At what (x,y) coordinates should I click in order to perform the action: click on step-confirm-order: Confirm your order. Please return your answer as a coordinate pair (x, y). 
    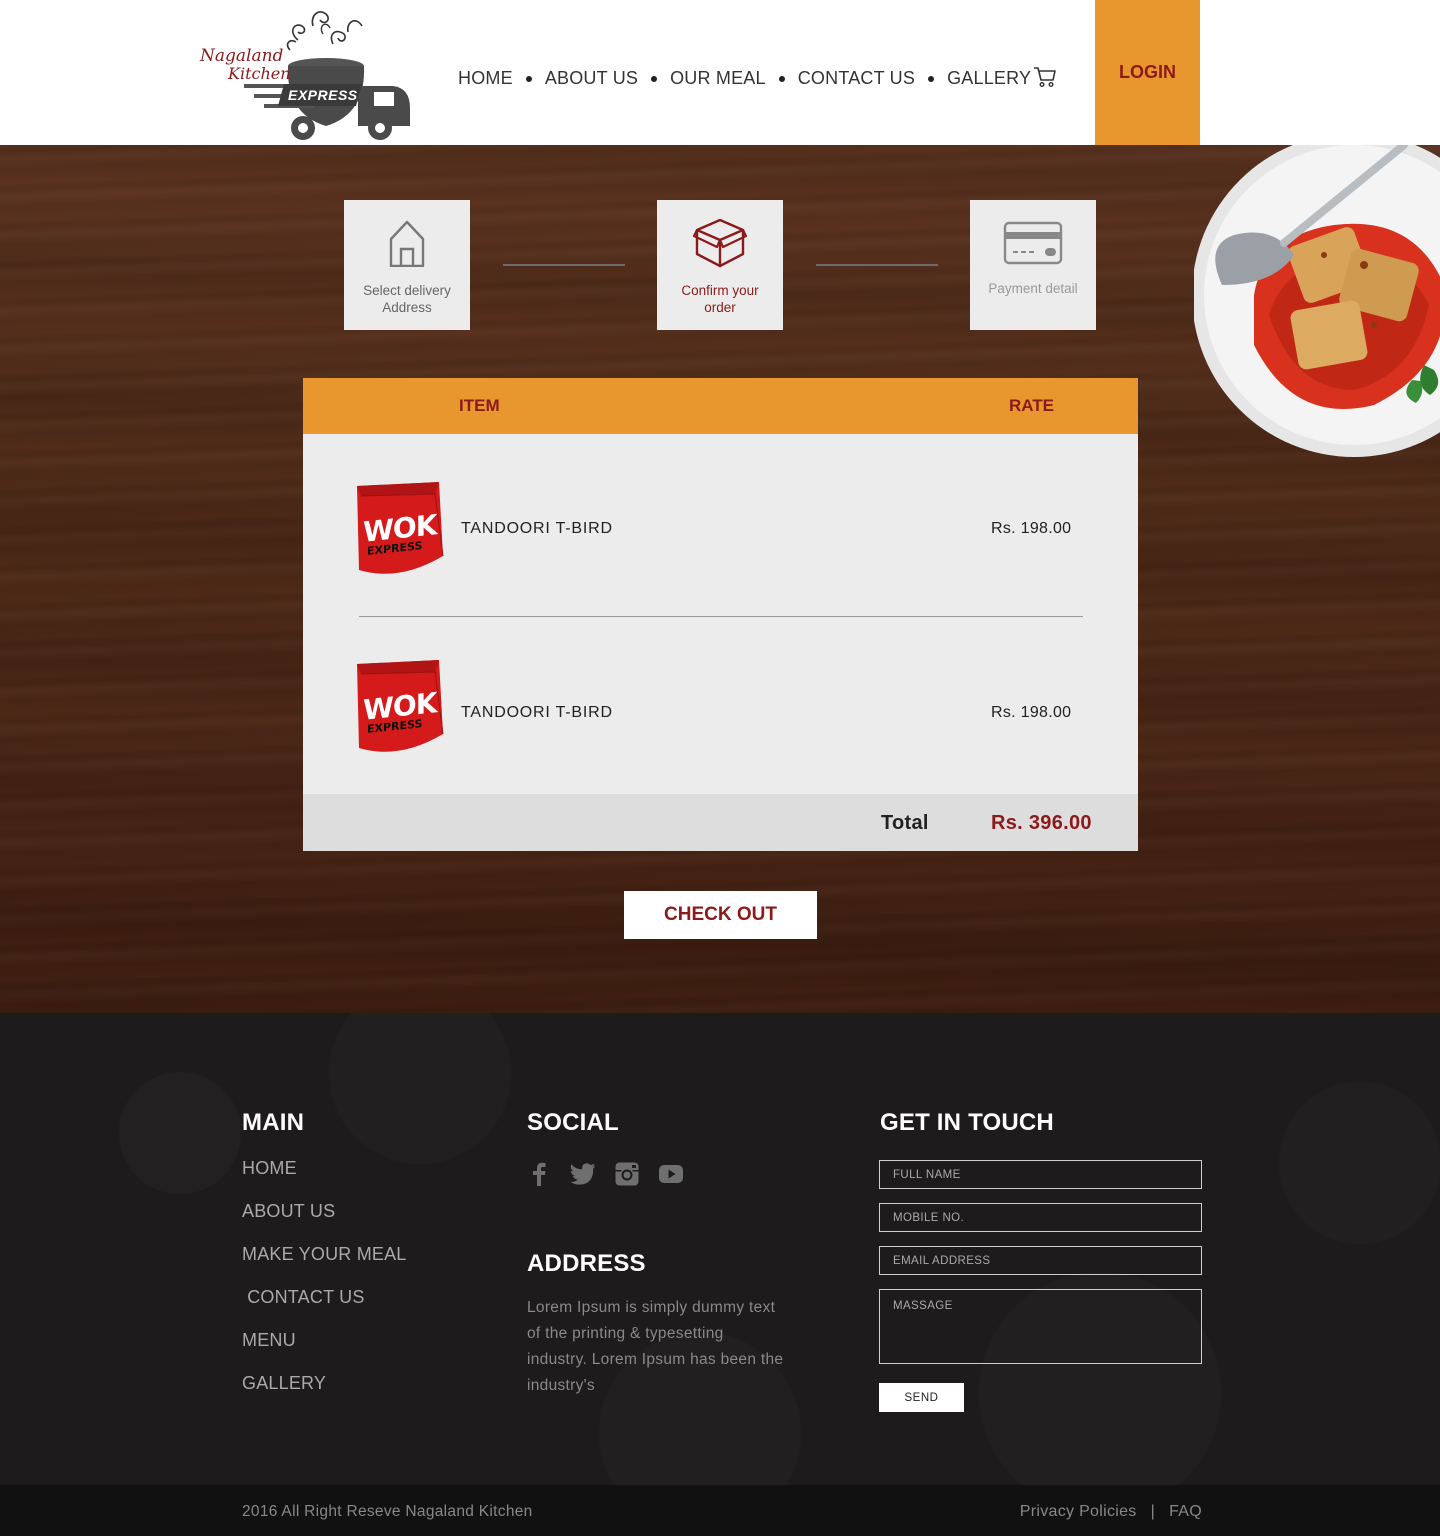
    Looking at the image, I should click on (720, 265).